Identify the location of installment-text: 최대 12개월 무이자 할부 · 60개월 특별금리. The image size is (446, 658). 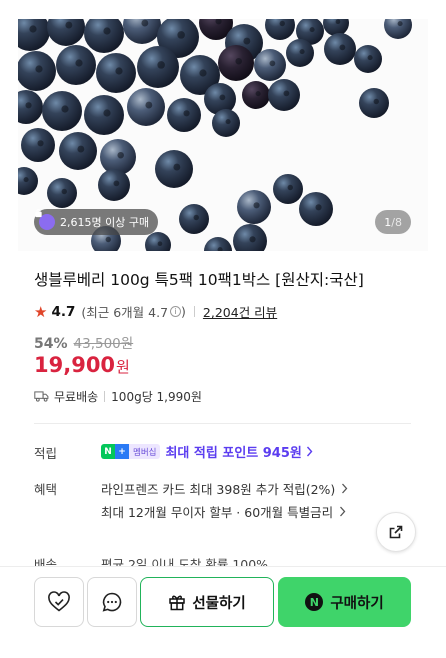
(217, 512).